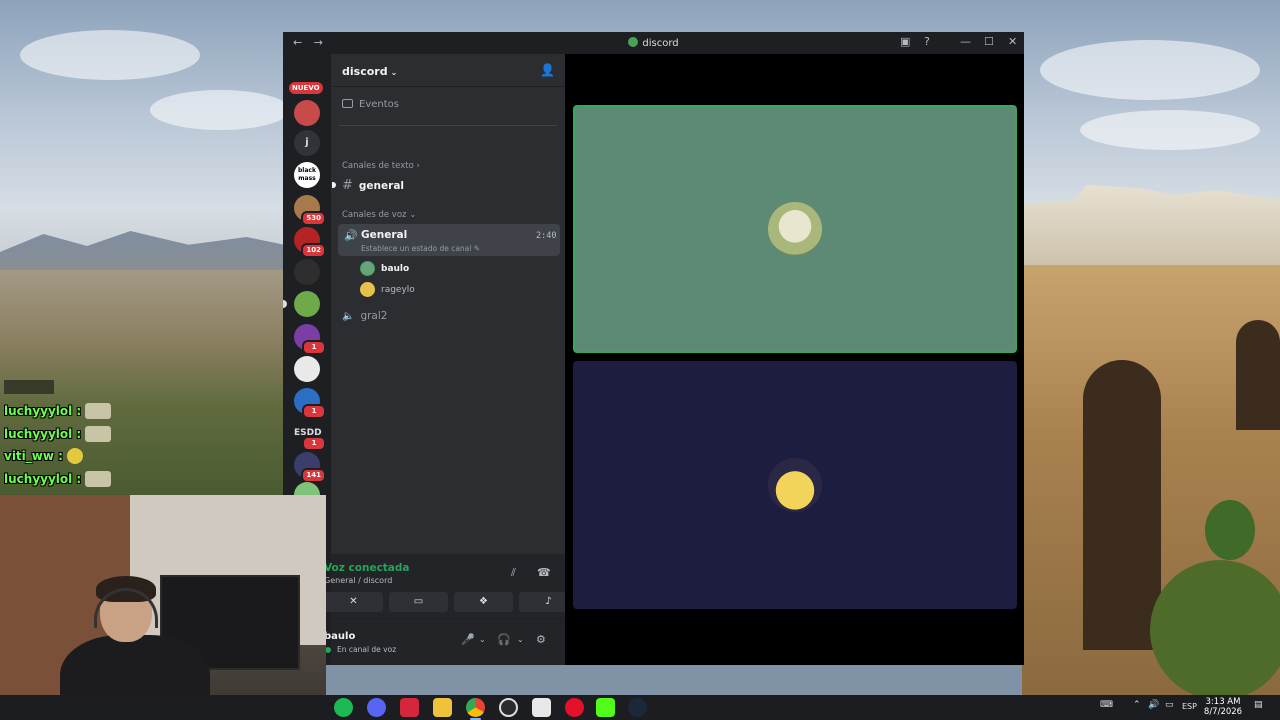 Image resolution: width=1280 pixels, height=720 pixels. I want to click on channel-general: # general, so click(373, 185).